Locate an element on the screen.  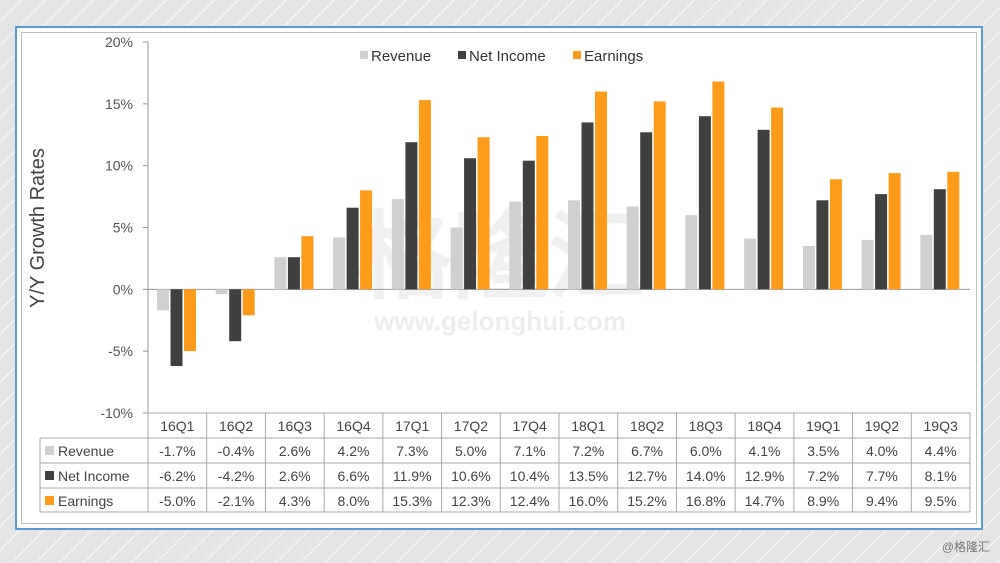
table-cell: 4.3% is located at coordinates (295, 501).